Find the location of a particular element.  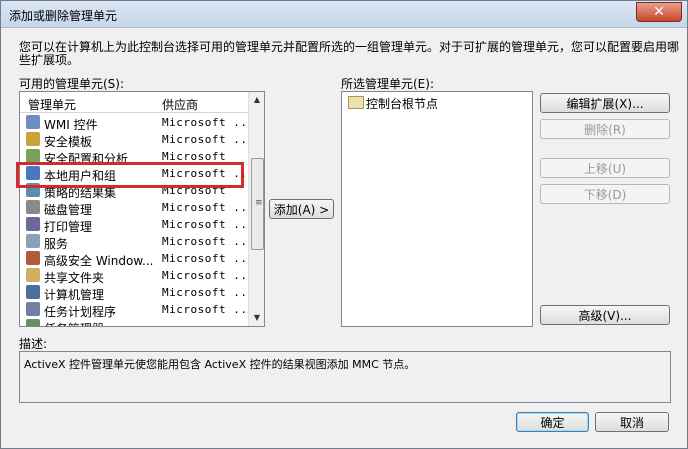

cancel-button: 取消 is located at coordinates (632, 422).